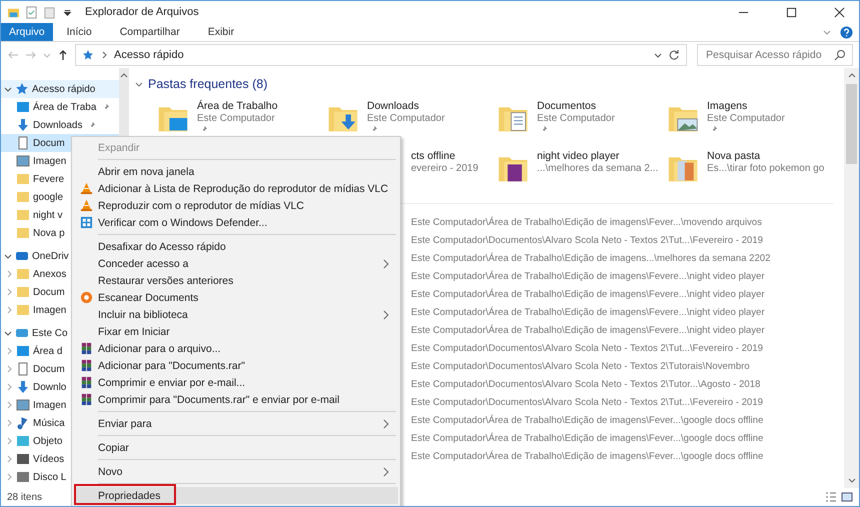  Describe the element at coordinates (23, 125) in the screenshot. I see `download-icon` at that location.